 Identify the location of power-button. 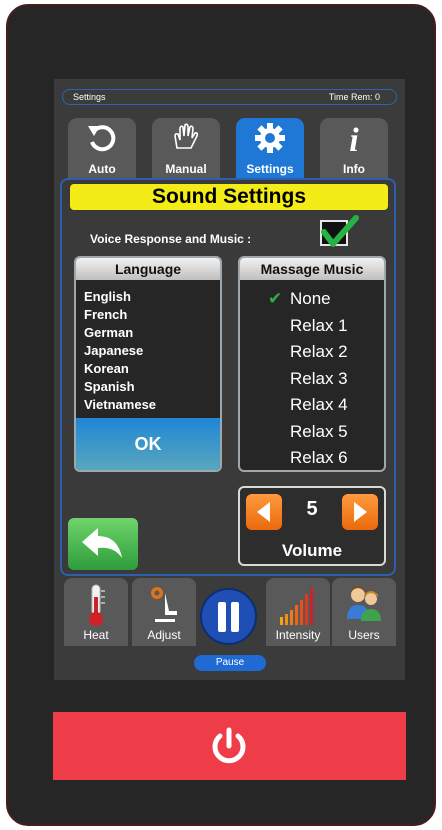
(229, 746).